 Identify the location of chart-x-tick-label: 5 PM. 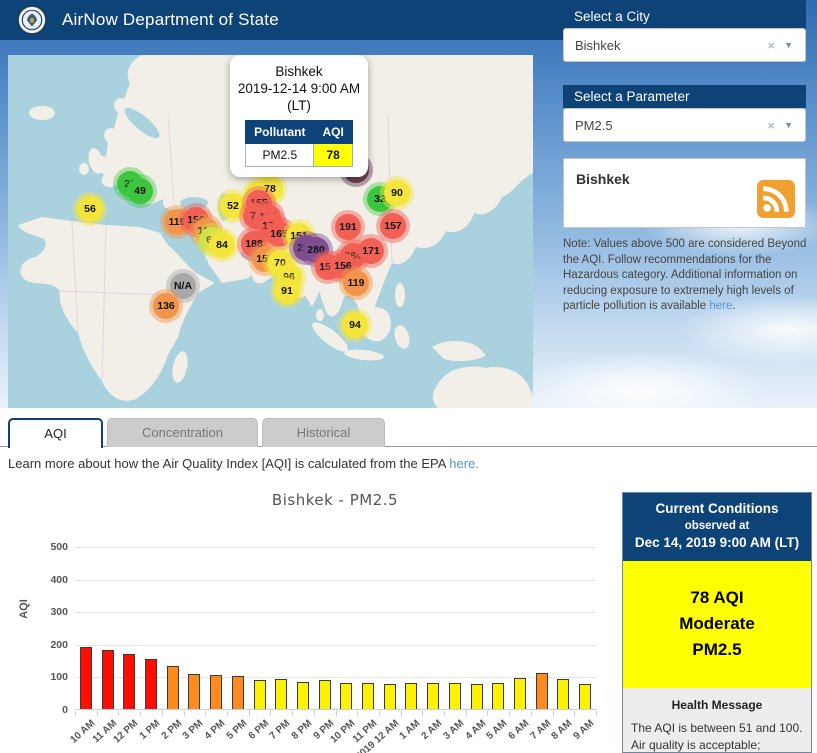
(237, 730).